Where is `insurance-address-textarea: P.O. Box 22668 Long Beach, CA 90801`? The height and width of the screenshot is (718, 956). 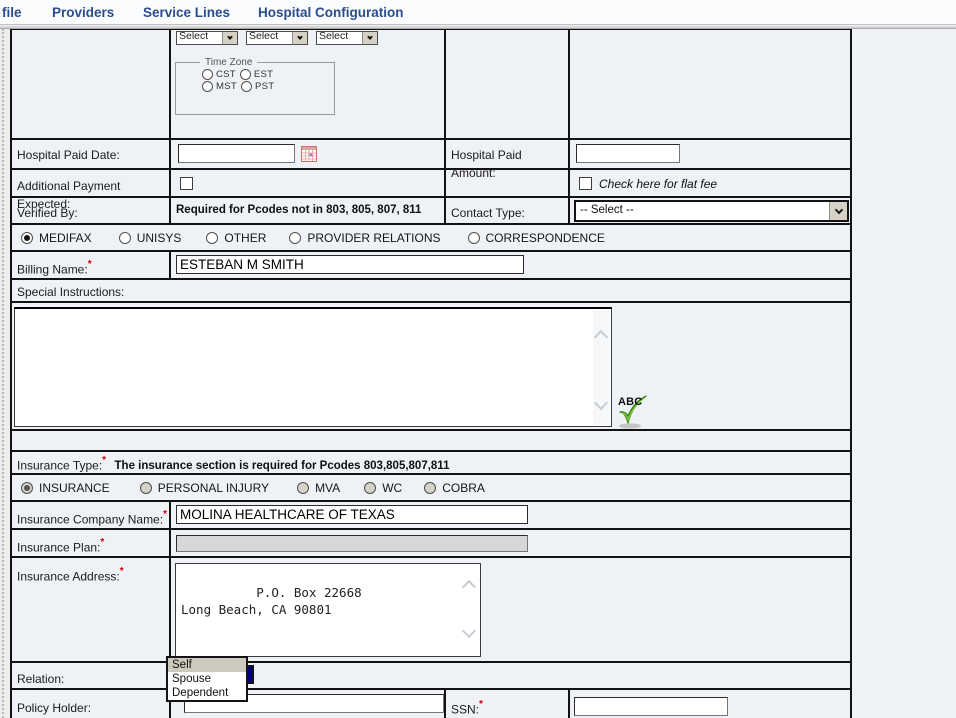
insurance-address-textarea: P.O. Box 22668 Long Beach, CA 90801 is located at coordinates (328, 610).